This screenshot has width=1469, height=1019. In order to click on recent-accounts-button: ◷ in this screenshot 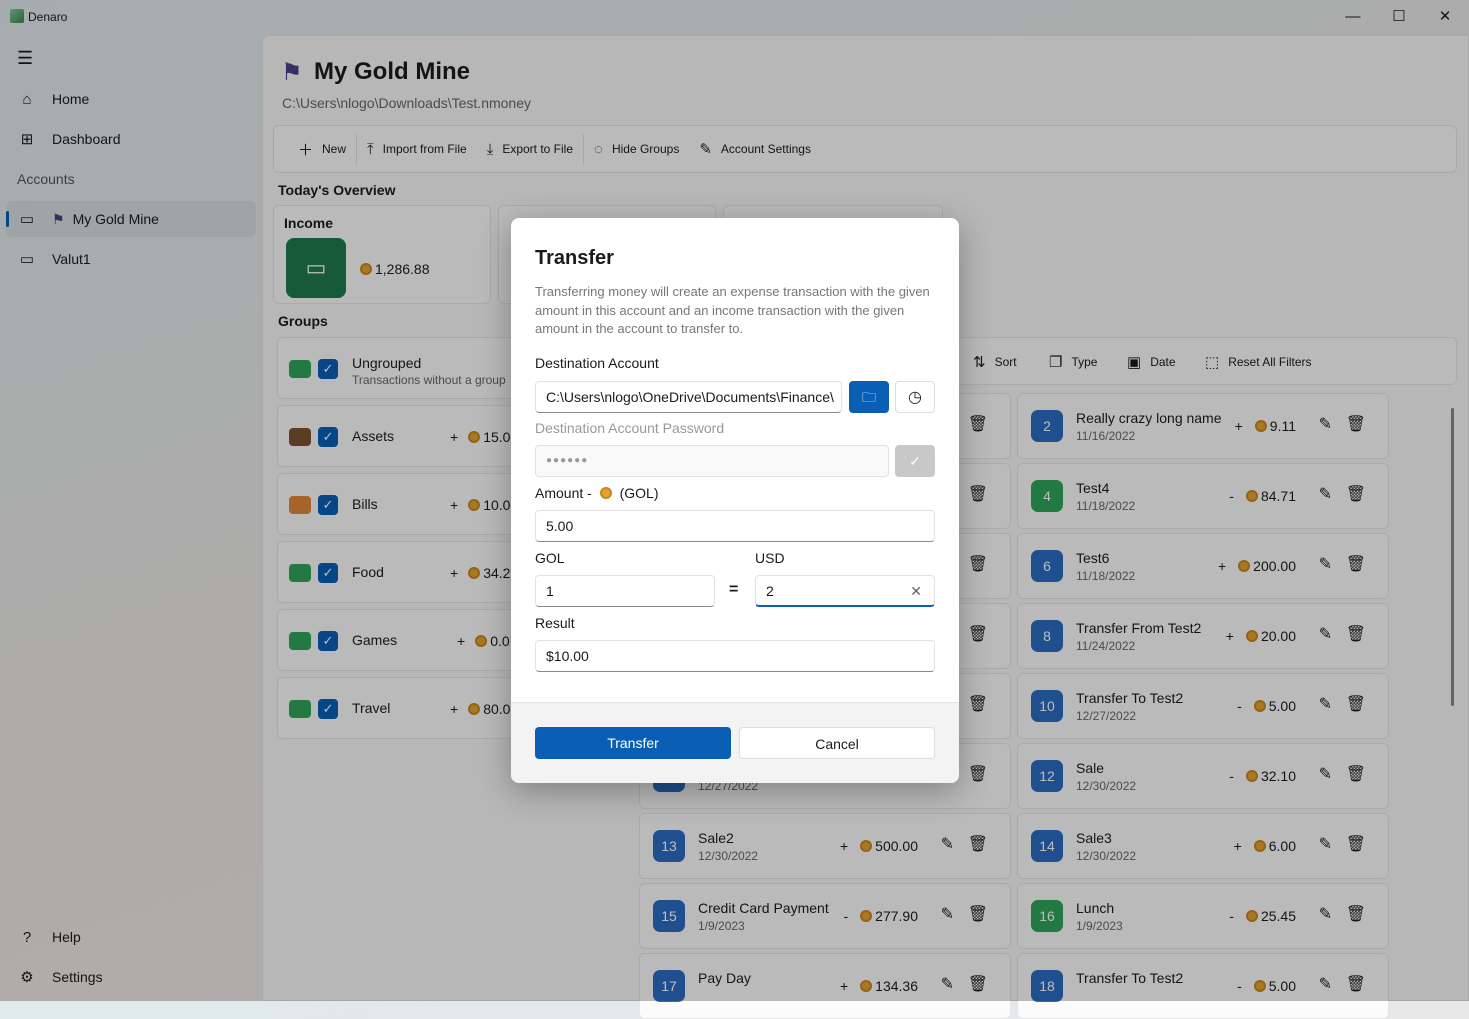, I will do `click(915, 397)`.